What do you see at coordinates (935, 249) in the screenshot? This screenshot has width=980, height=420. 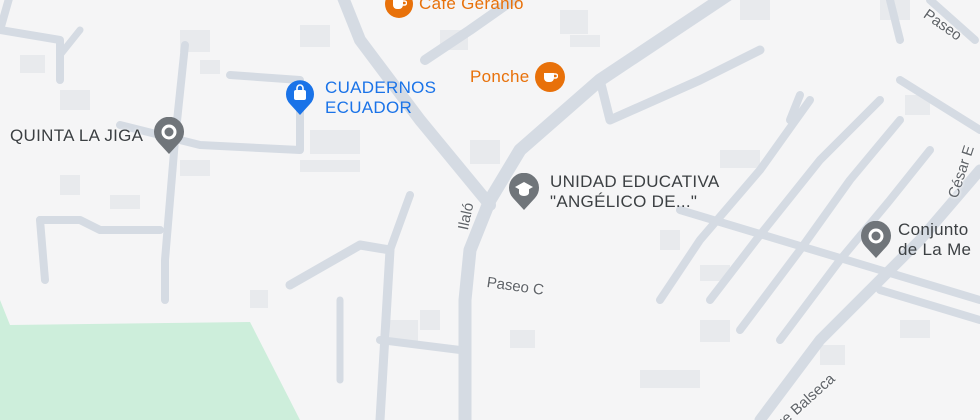 I see `poi-label-line2: de La Me` at bounding box center [935, 249].